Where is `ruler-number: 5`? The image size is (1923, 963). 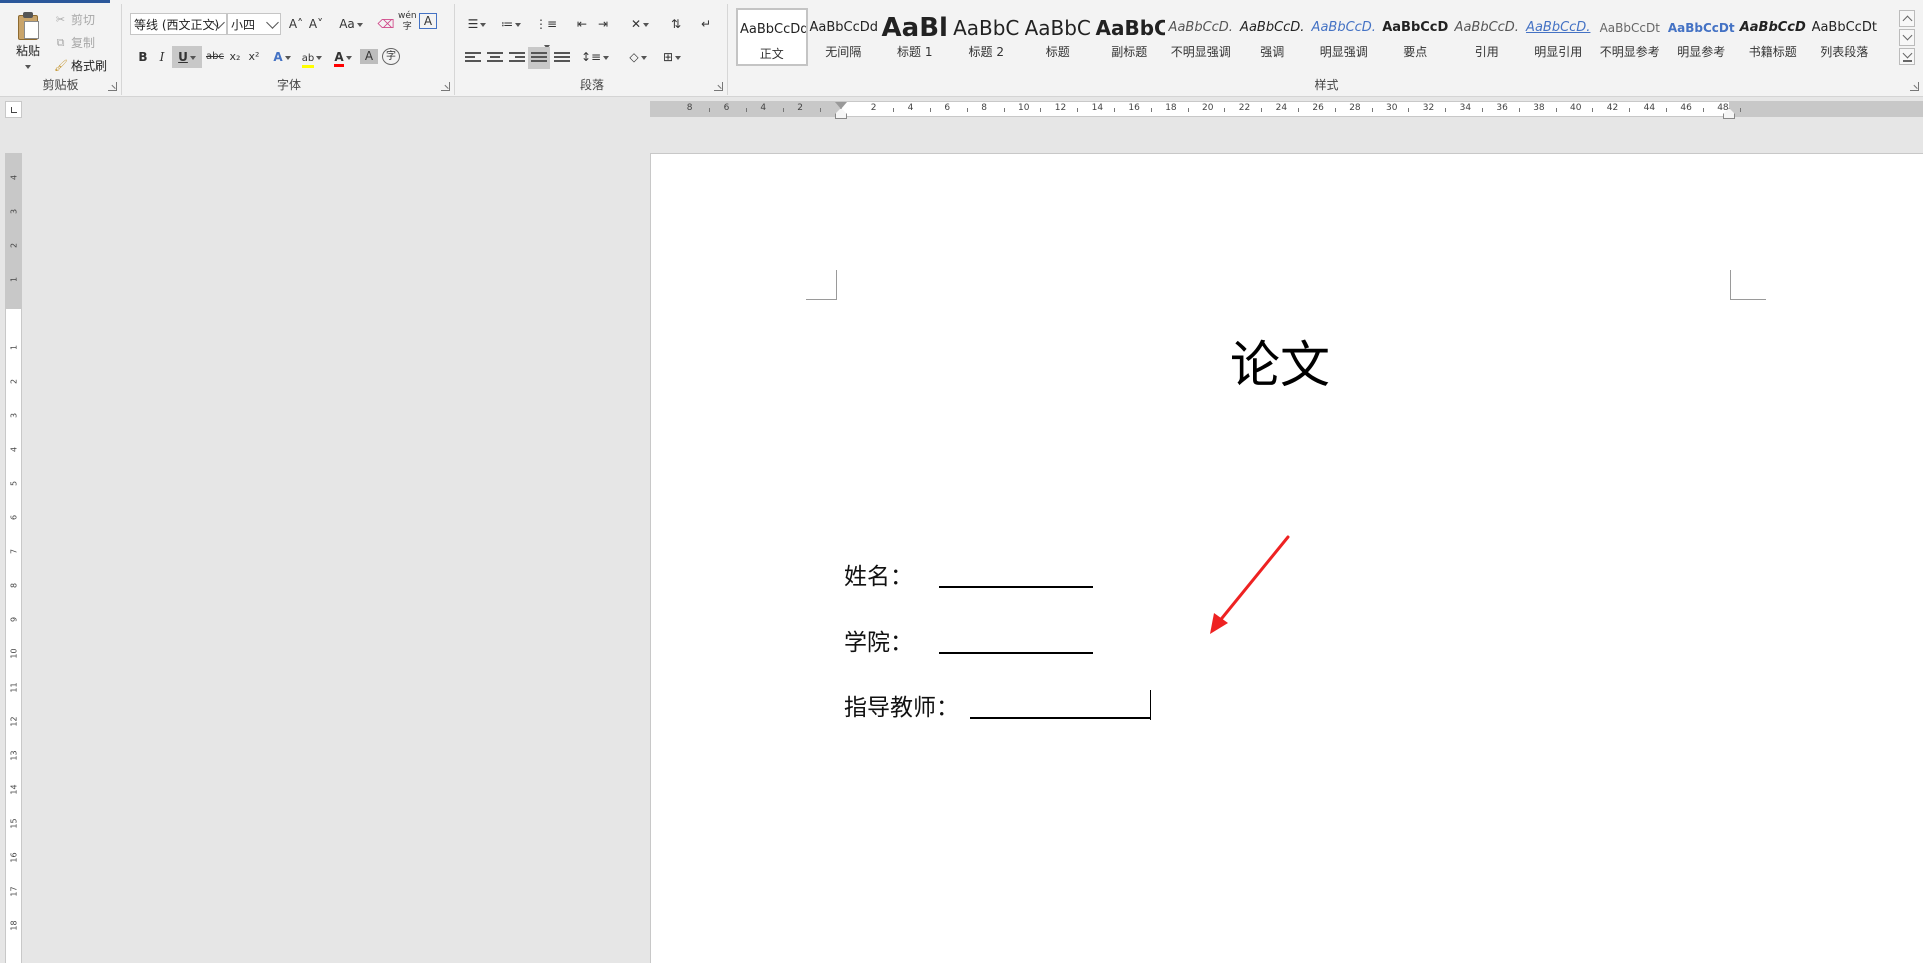
ruler-number: 5 is located at coordinates (14, 483).